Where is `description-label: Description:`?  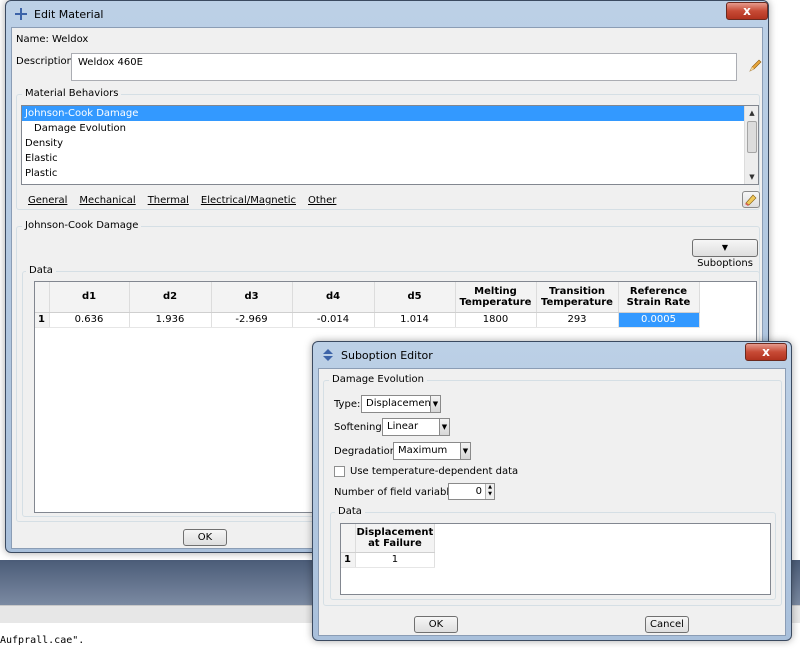 description-label: Description: is located at coordinates (46, 61).